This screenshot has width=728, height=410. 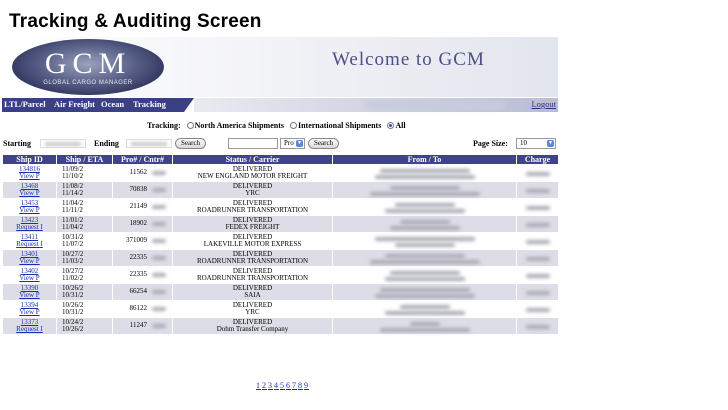 I want to click on col-pro-cntr: Pro# / Cntr#, so click(x=142, y=159).